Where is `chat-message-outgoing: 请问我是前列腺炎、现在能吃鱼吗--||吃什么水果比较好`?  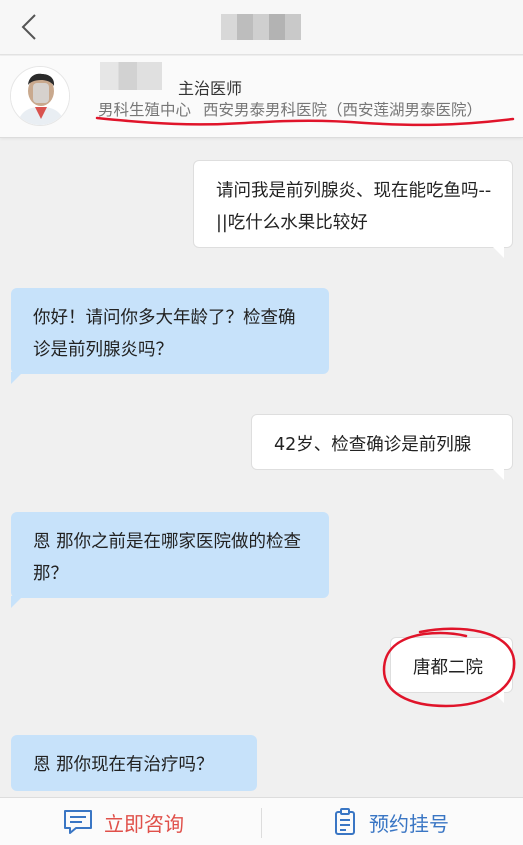 chat-message-outgoing: 请问我是前列腺炎、现在能吃鱼吗--||吃什么水果比较好 is located at coordinates (353, 209).